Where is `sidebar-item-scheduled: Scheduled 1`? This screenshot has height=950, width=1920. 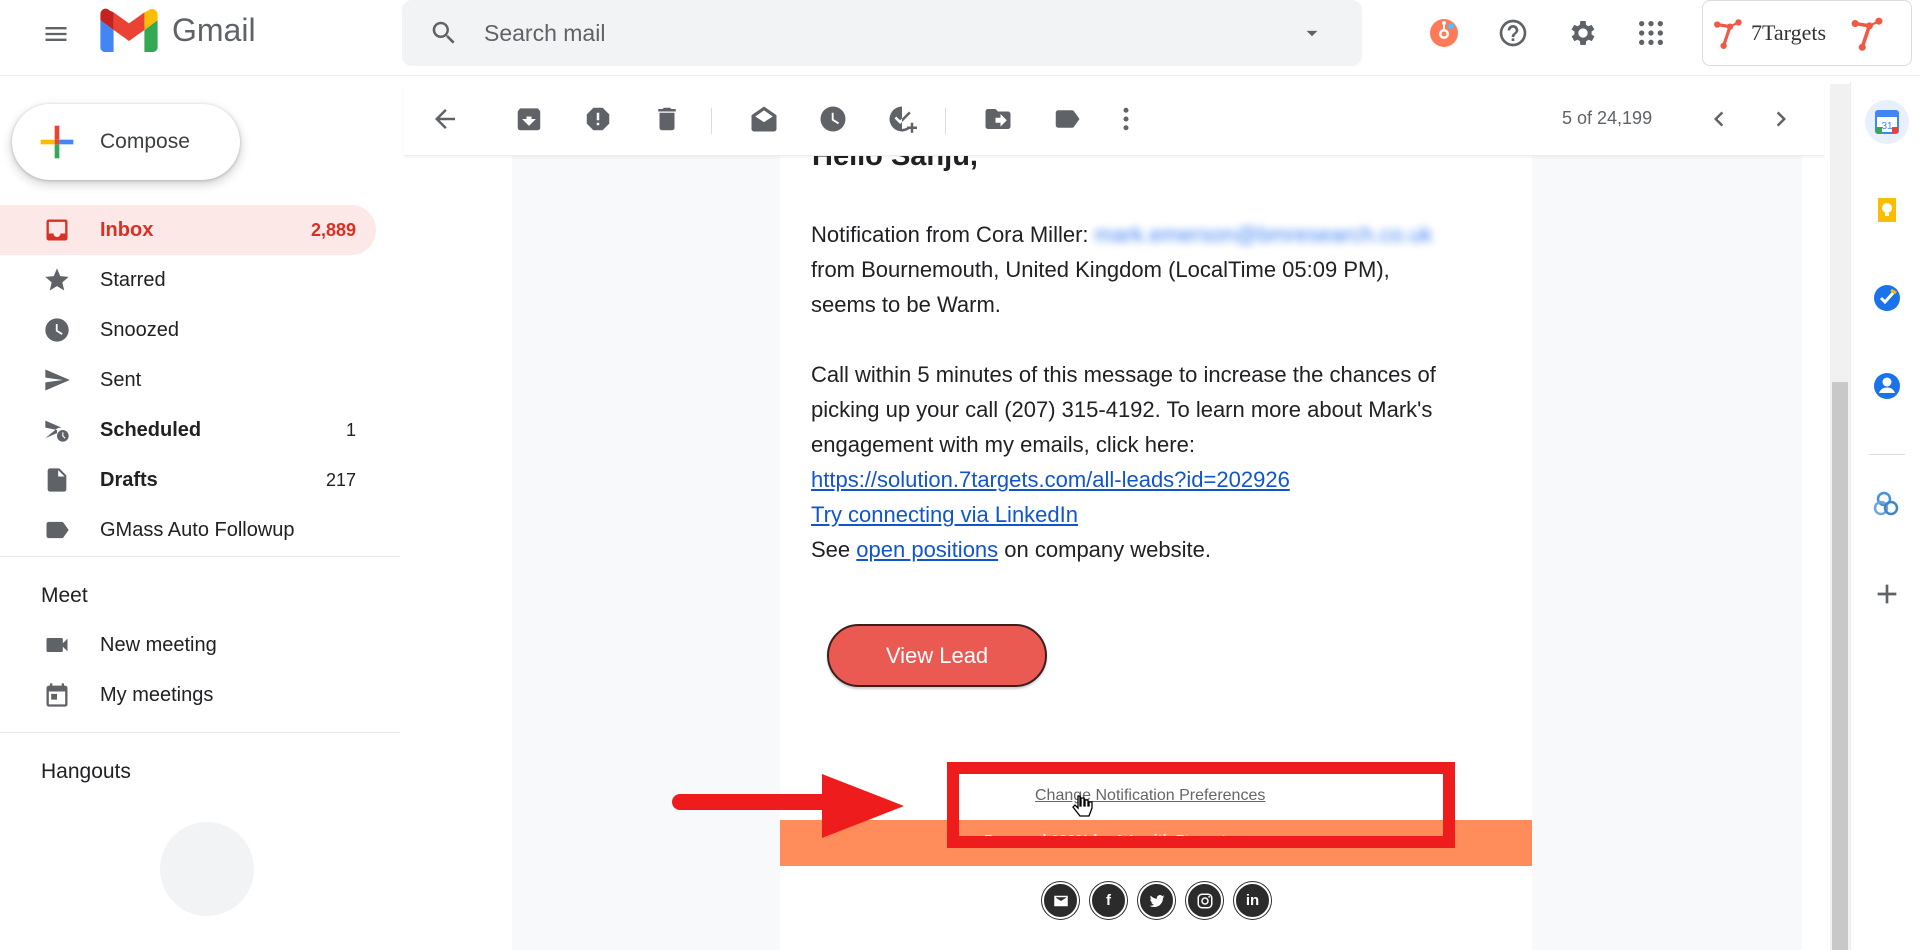
sidebar-item-scheduled: Scheduled 1 is located at coordinates (188, 430).